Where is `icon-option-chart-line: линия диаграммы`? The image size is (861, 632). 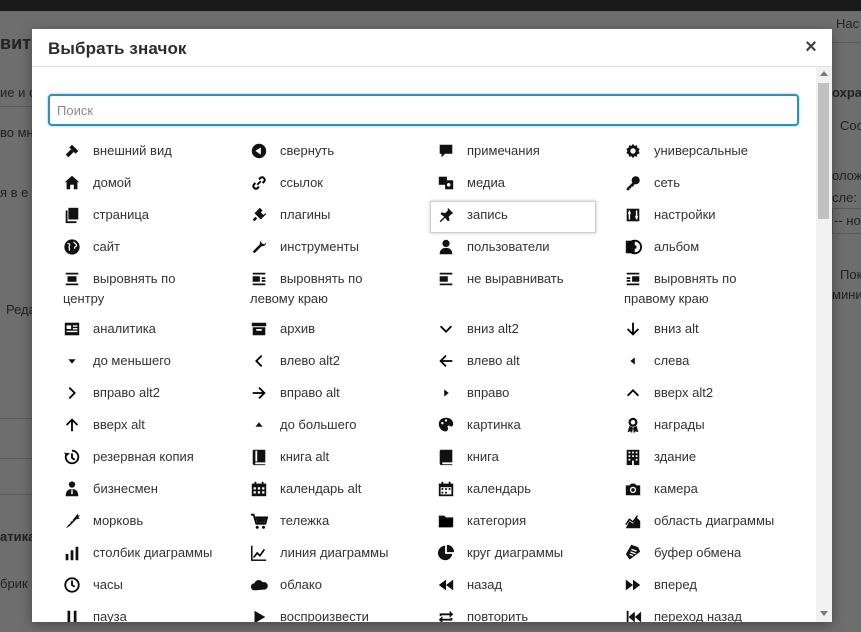
icon-option-chart-line: линия диаграммы is located at coordinates (338, 554).